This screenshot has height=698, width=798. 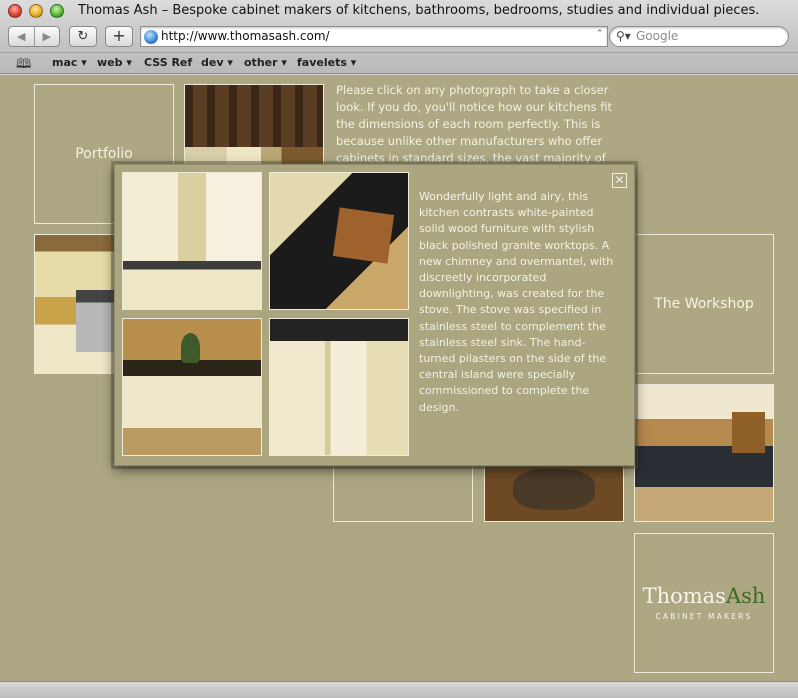 What do you see at coordinates (22, 36) in the screenshot?
I see `back-arrow-icon: ◀` at bounding box center [22, 36].